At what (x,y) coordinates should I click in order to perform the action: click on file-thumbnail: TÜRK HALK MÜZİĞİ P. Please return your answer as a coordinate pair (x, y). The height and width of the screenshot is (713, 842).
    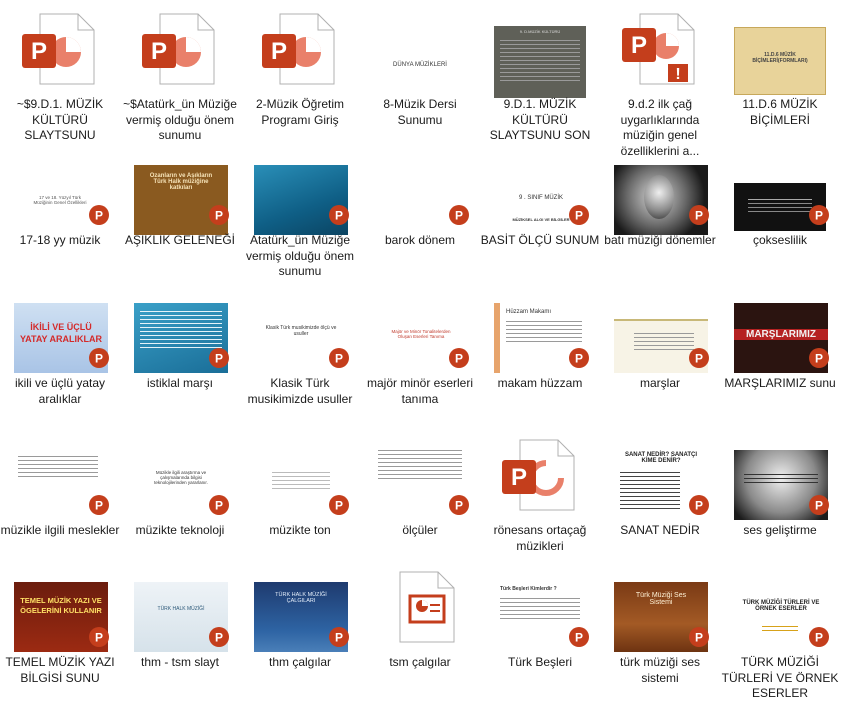
    Looking at the image, I should click on (180, 607).